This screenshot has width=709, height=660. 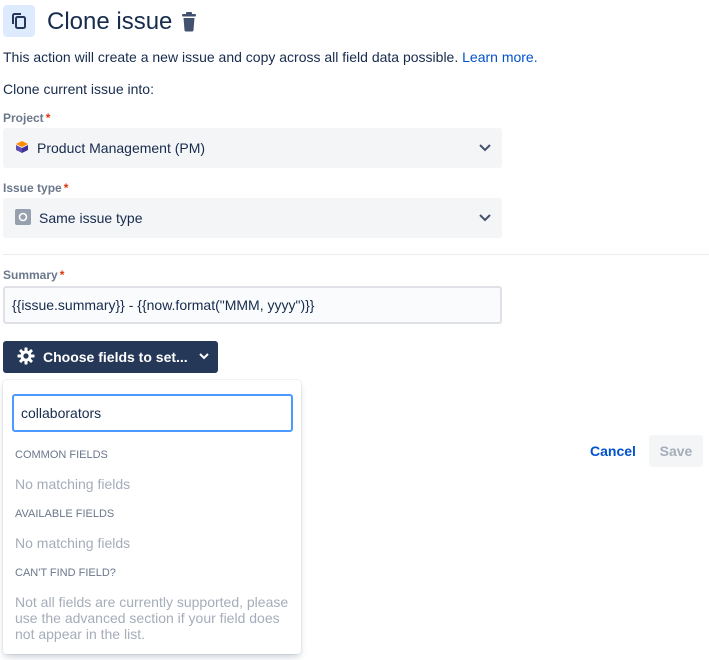 What do you see at coordinates (26, 357) in the screenshot?
I see `gear-icon` at bounding box center [26, 357].